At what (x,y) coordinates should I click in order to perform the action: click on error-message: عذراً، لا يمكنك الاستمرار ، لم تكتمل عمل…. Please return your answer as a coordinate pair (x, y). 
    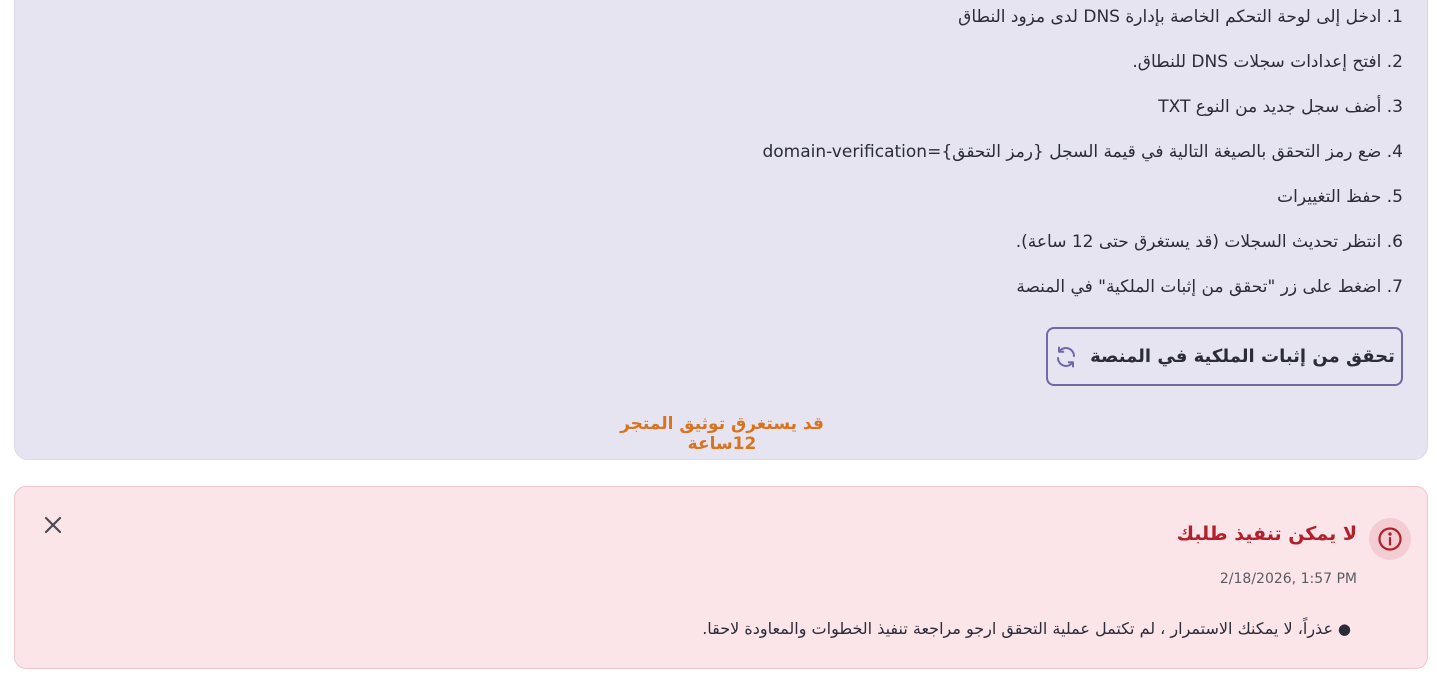
    Looking at the image, I should click on (1017, 628).